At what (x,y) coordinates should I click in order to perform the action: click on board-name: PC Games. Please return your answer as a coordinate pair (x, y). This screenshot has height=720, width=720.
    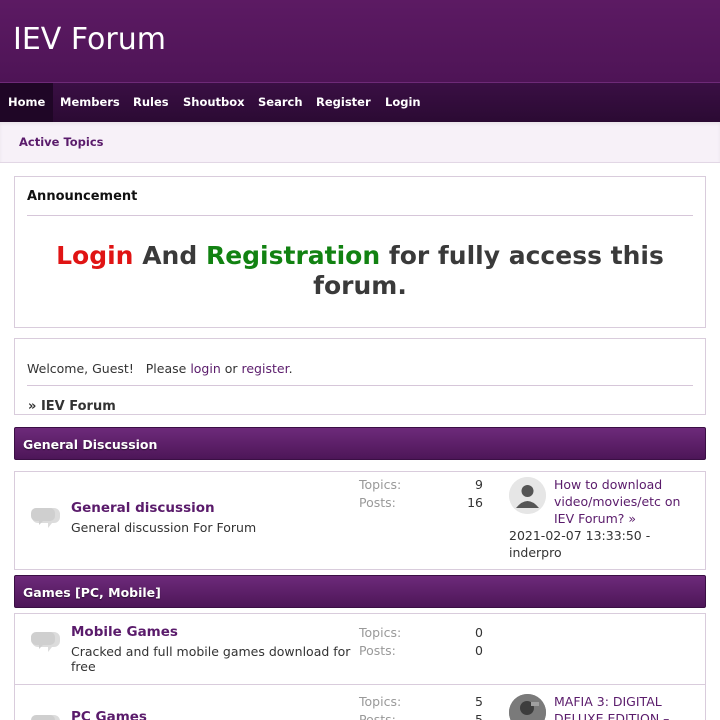
    Looking at the image, I should click on (109, 714).